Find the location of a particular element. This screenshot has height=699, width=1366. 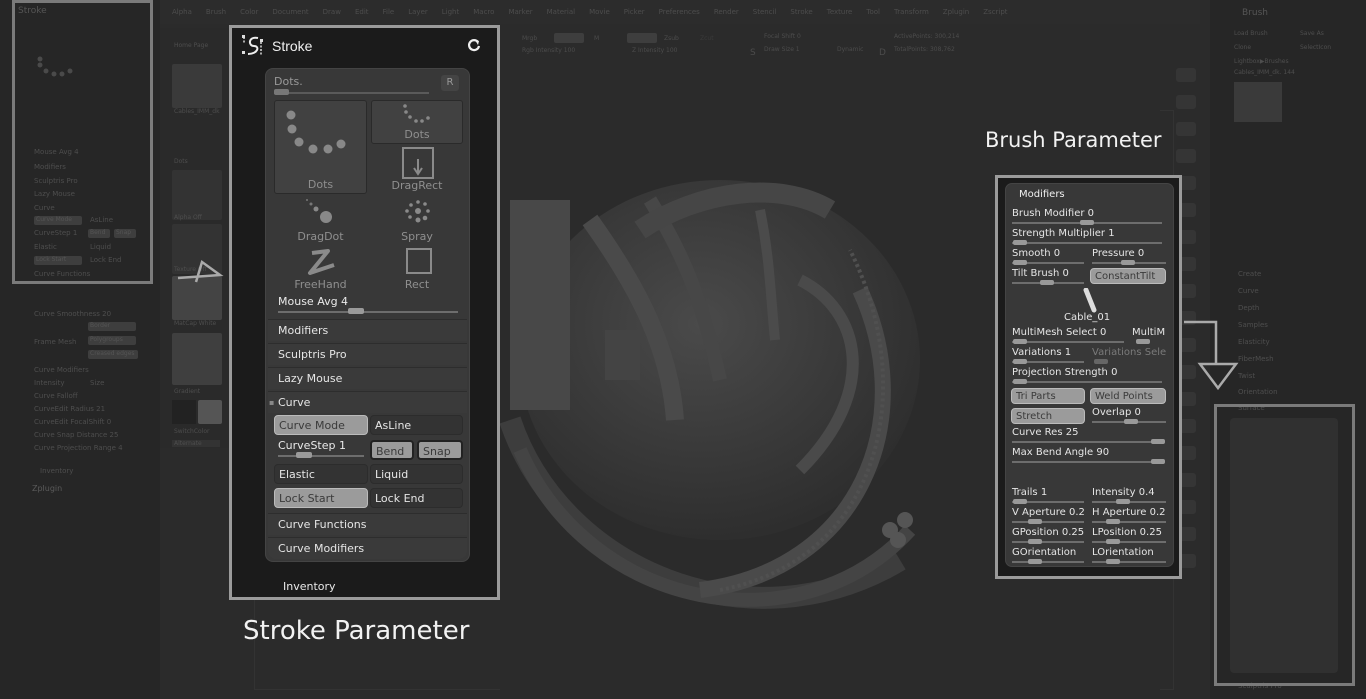

left-cm-projection: Curve Projection Range 4 is located at coordinates (78, 448).